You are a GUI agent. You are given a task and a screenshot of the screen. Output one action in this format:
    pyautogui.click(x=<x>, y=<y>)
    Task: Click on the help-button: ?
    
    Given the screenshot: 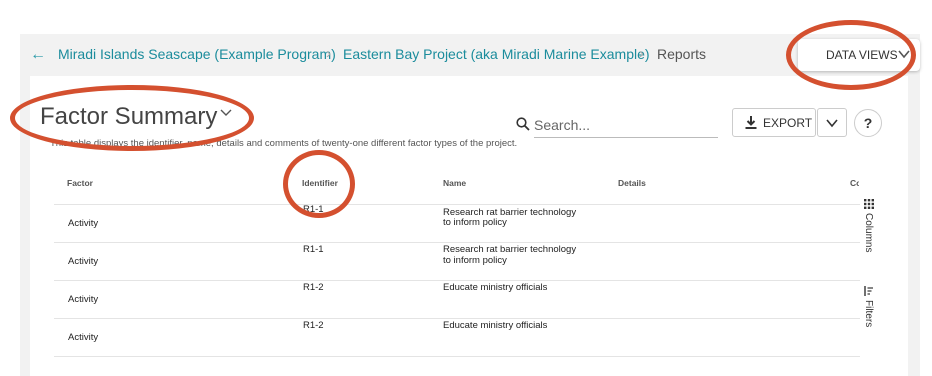 What is the action you would take?
    pyautogui.click(x=868, y=123)
    